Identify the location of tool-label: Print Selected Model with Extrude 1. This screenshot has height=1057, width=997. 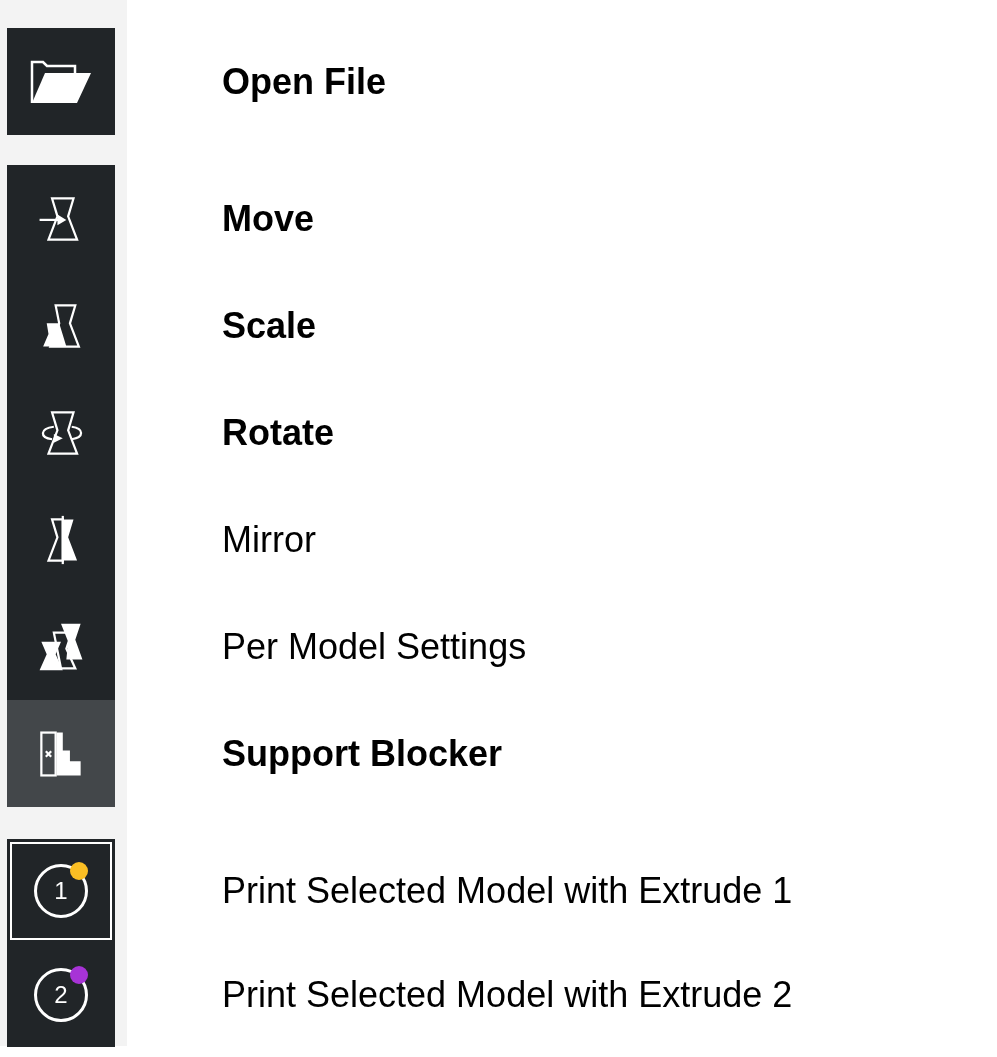
(507, 891).